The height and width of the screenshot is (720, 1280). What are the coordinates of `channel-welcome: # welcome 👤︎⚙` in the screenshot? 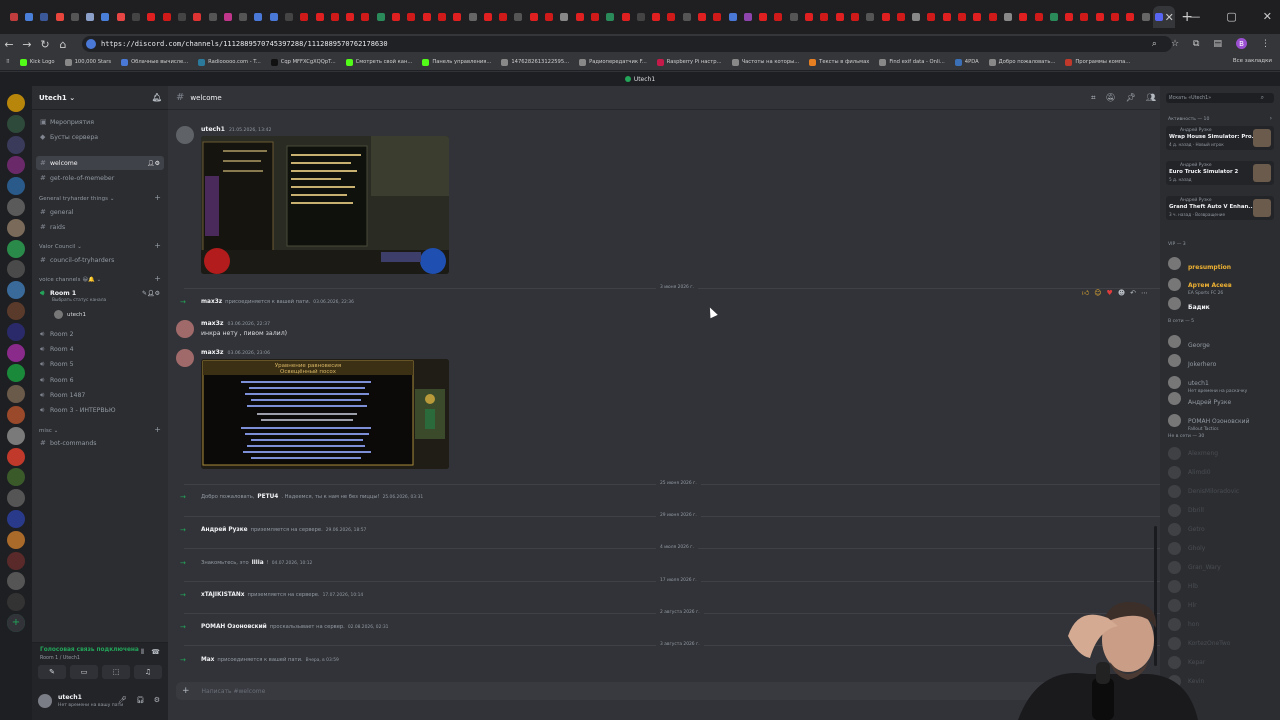 It's located at (100, 163).